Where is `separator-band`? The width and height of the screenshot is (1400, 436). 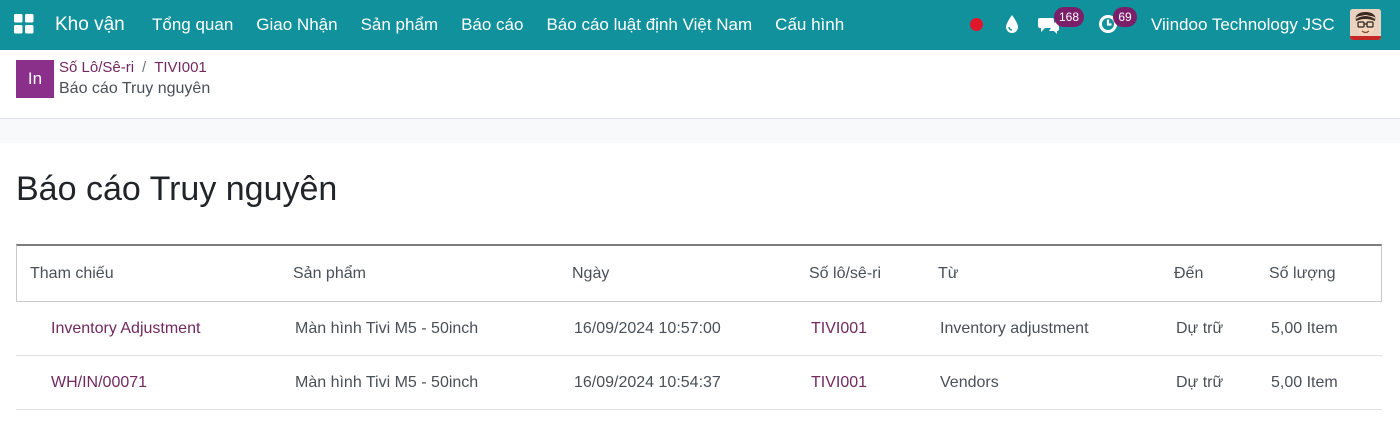 separator-band is located at coordinates (700, 131).